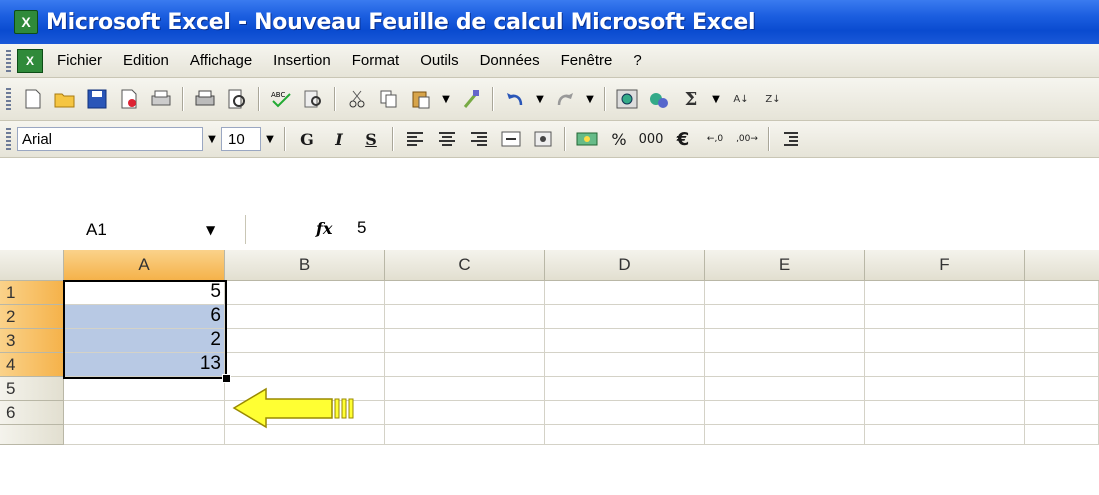 The width and height of the screenshot is (1099, 495). Describe the element at coordinates (144, 265) in the screenshot. I see `column-header-a: A` at that location.